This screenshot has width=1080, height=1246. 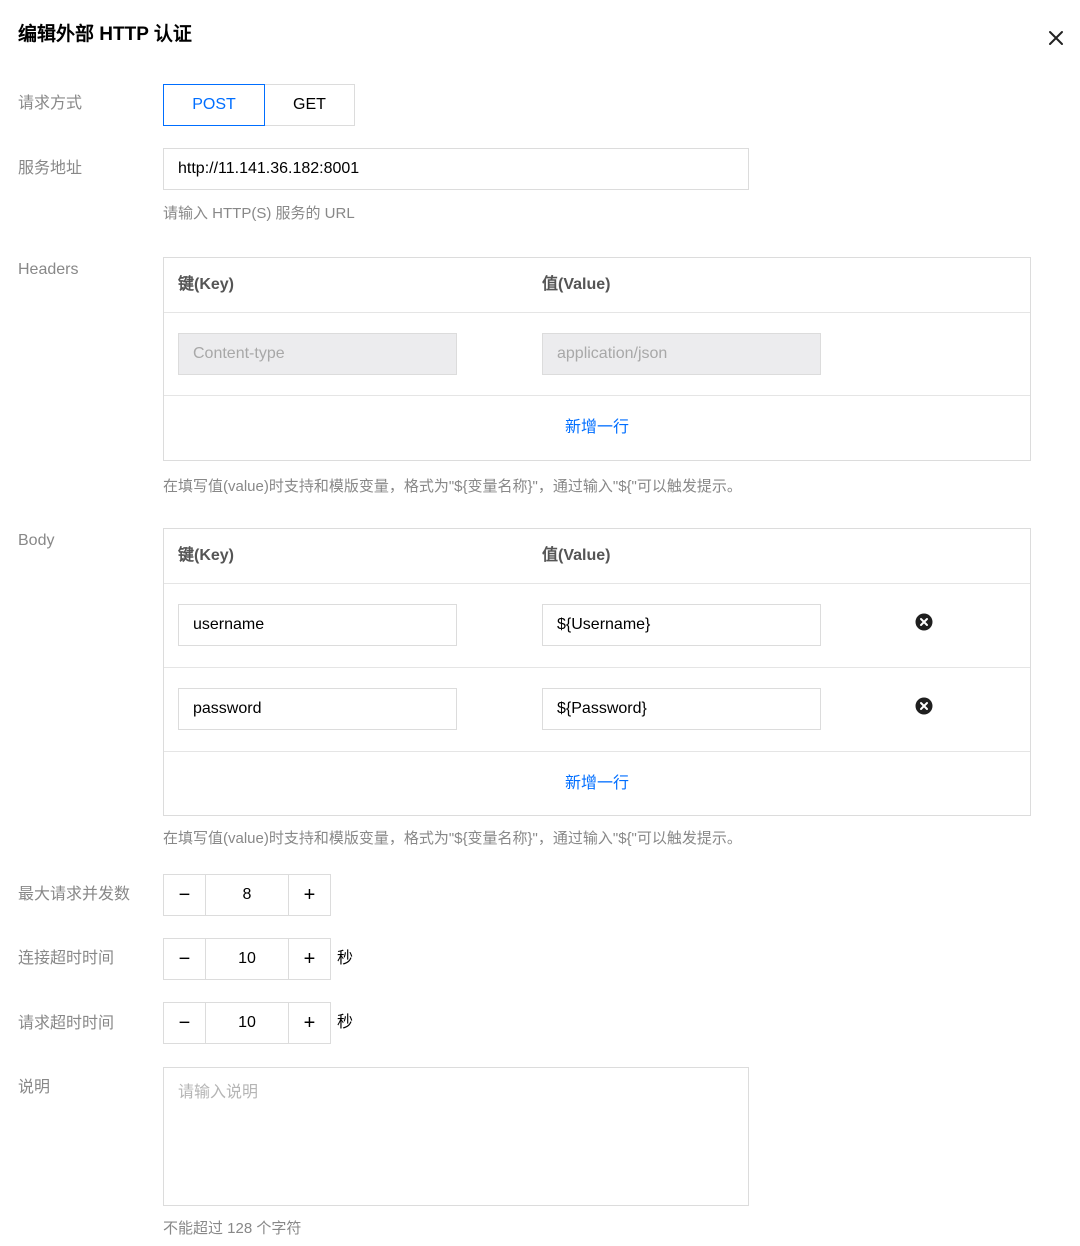 What do you see at coordinates (34, 1087) in the screenshot?
I see `description-label: 说明` at bounding box center [34, 1087].